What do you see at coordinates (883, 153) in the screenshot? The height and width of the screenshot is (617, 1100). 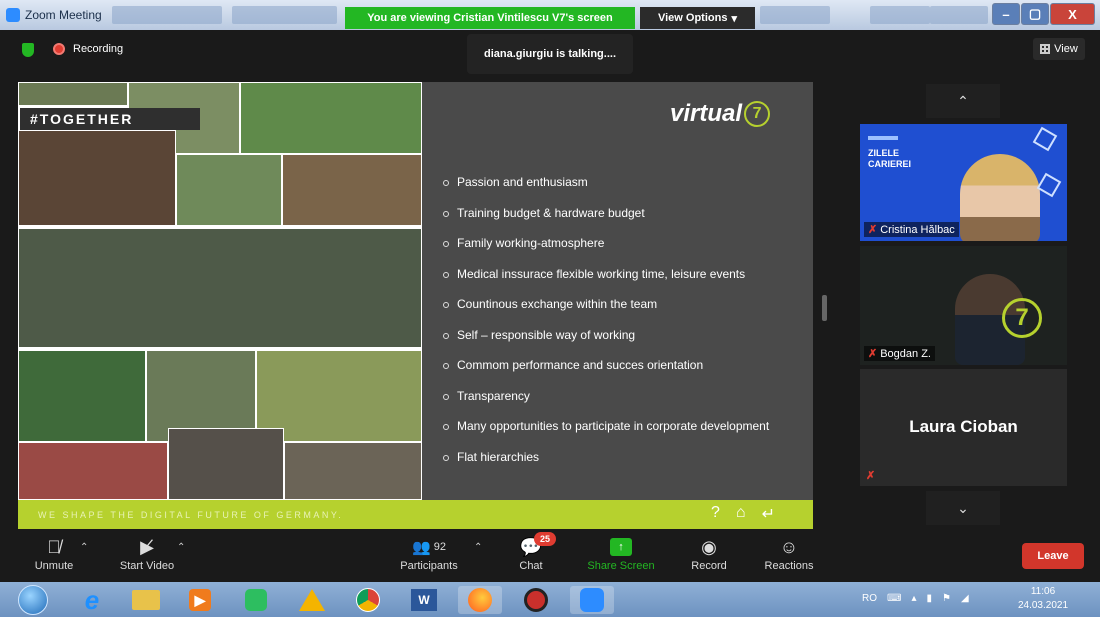 I see `banner-line: ZILELE` at bounding box center [883, 153].